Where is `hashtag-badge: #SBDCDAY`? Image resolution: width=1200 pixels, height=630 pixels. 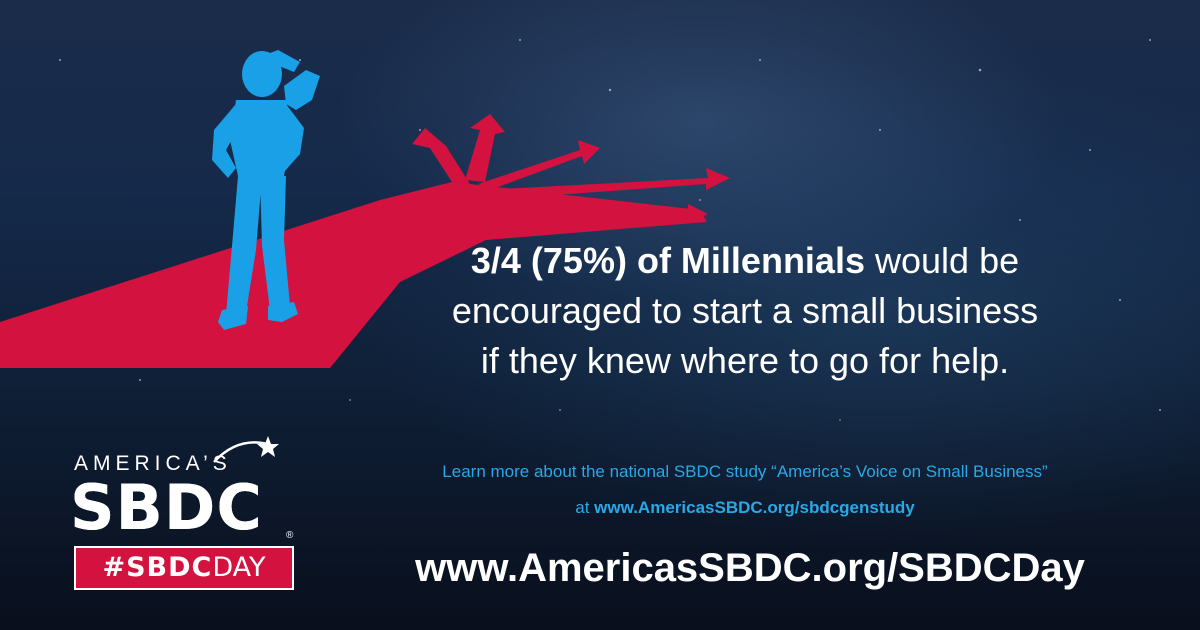 hashtag-badge: #SBDCDAY is located at coordinates (184, 568).